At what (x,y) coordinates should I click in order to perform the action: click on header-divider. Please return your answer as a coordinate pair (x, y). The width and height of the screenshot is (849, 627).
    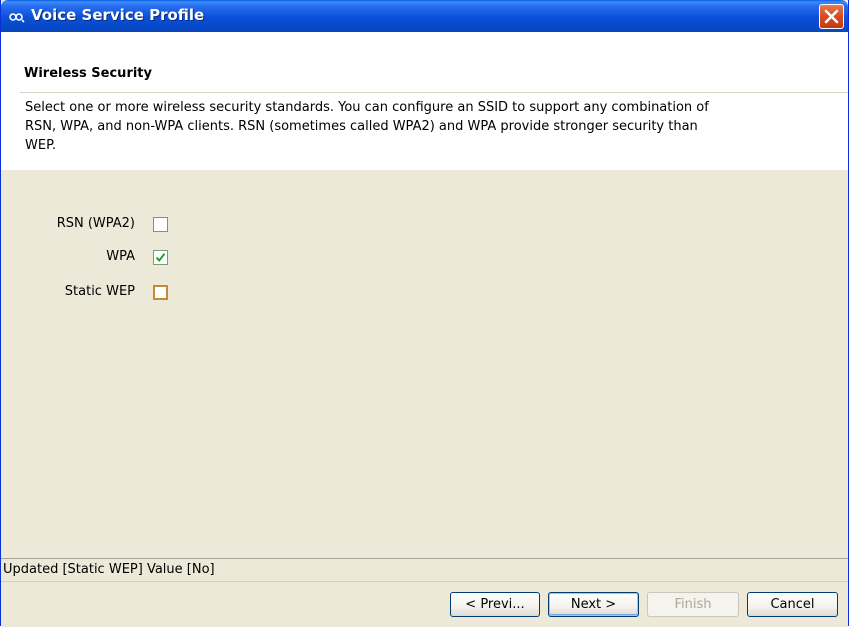
    Looking at the image, I should click on (434, 92).